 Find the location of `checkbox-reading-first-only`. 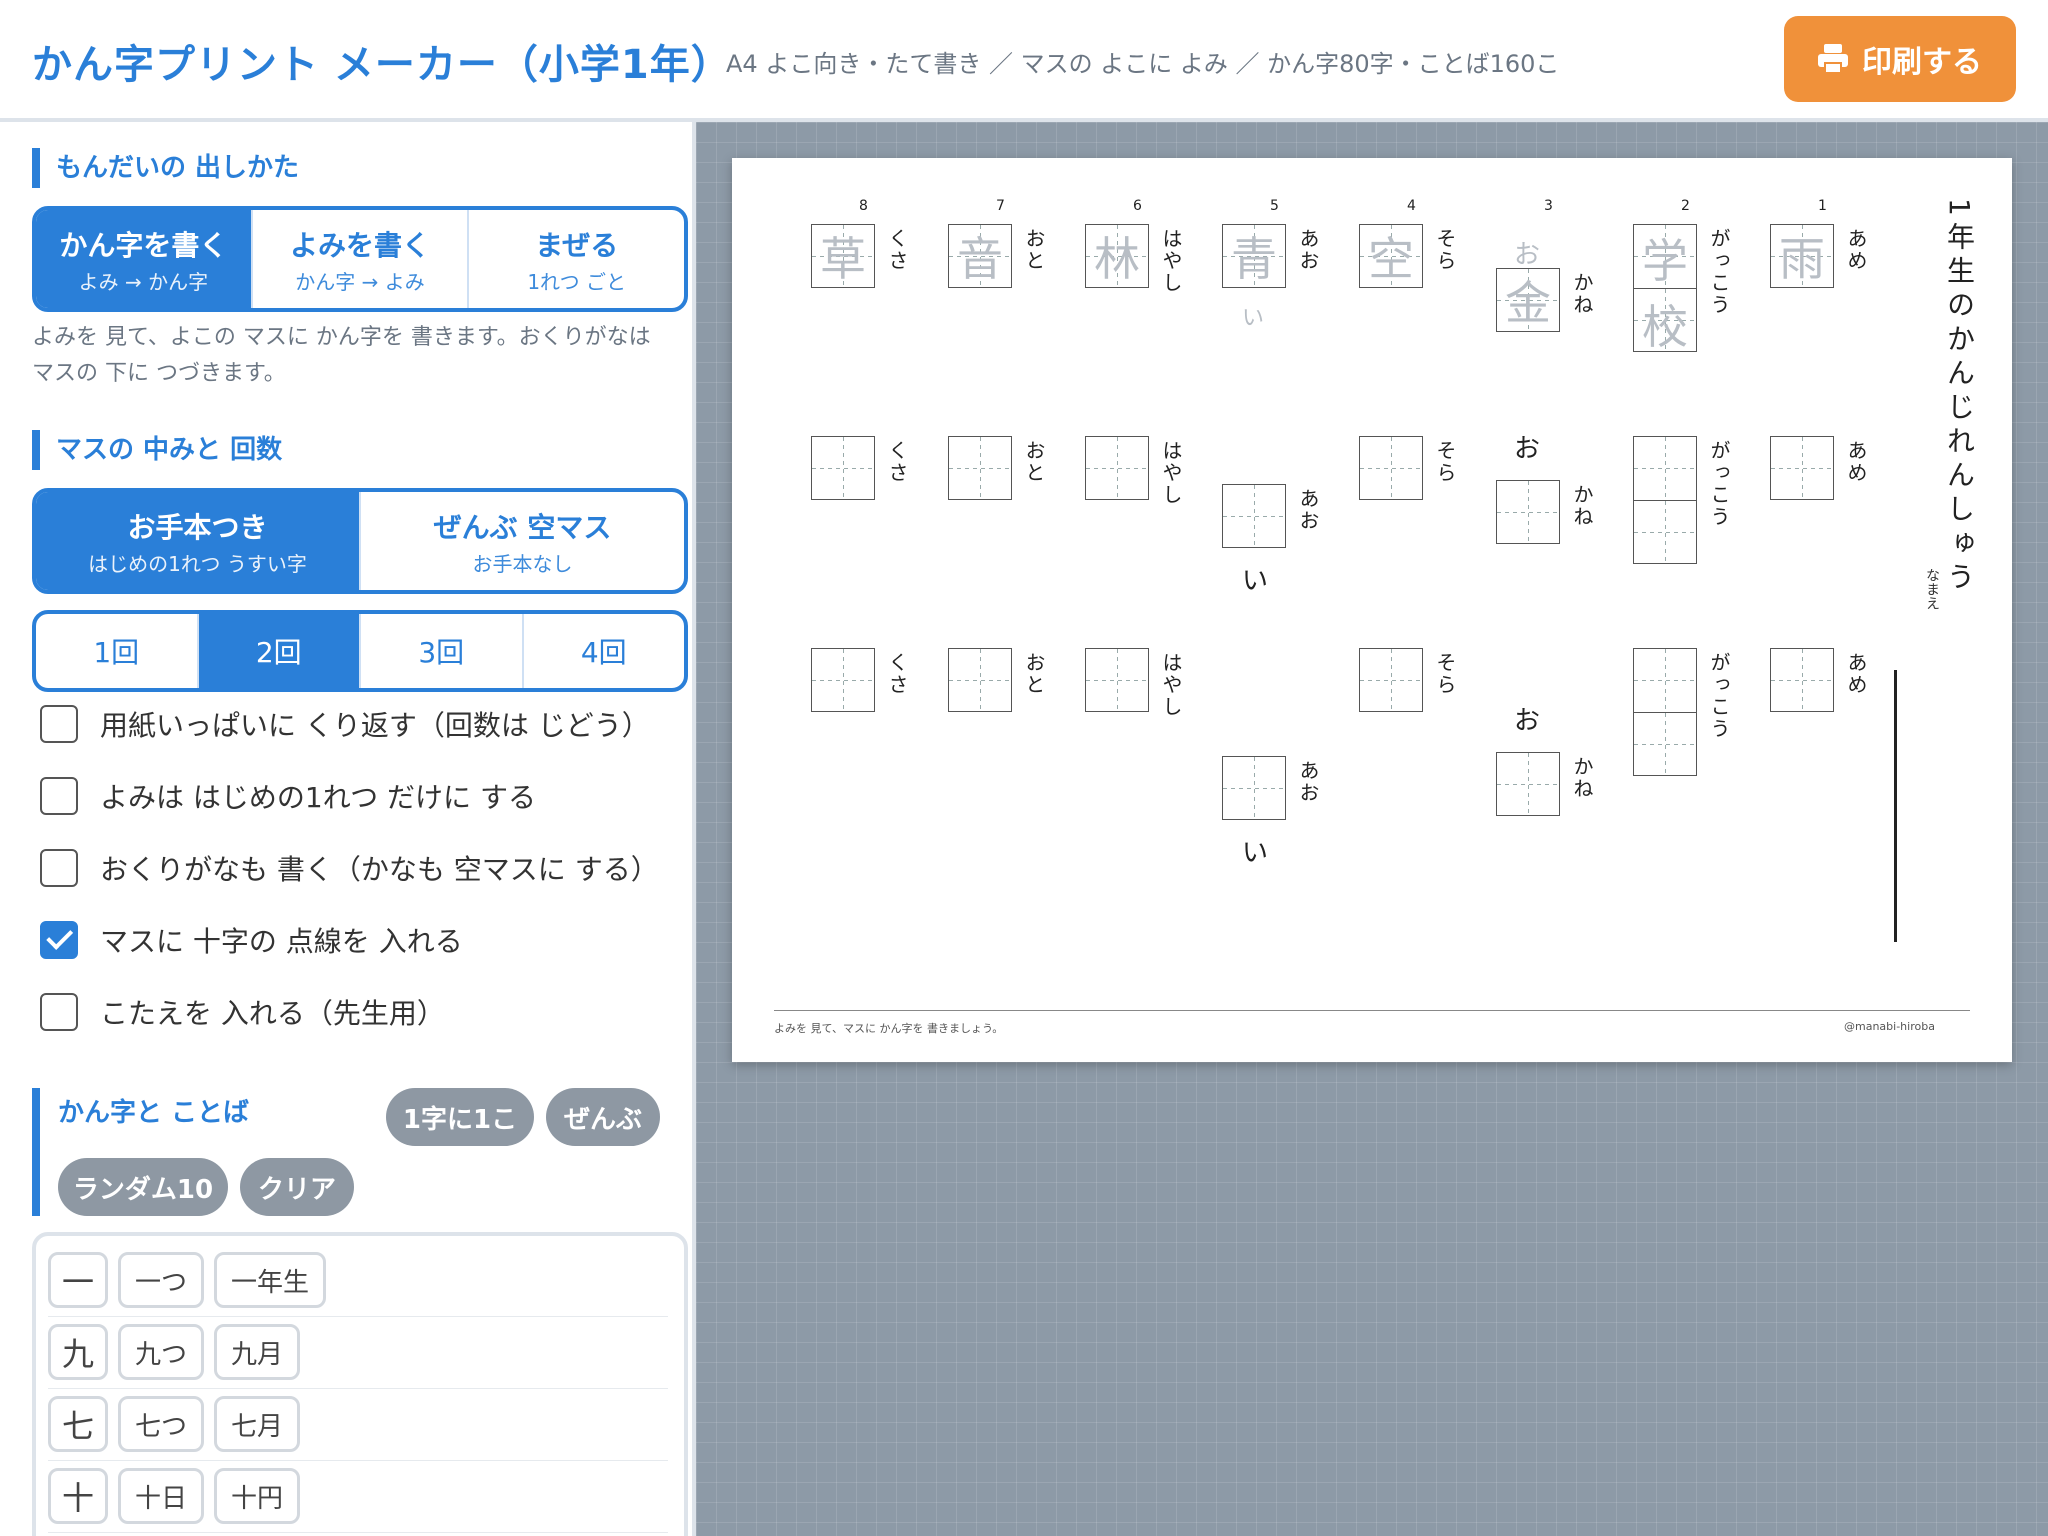

checkbox-reading-first-only is located at coordinates (59, 796).